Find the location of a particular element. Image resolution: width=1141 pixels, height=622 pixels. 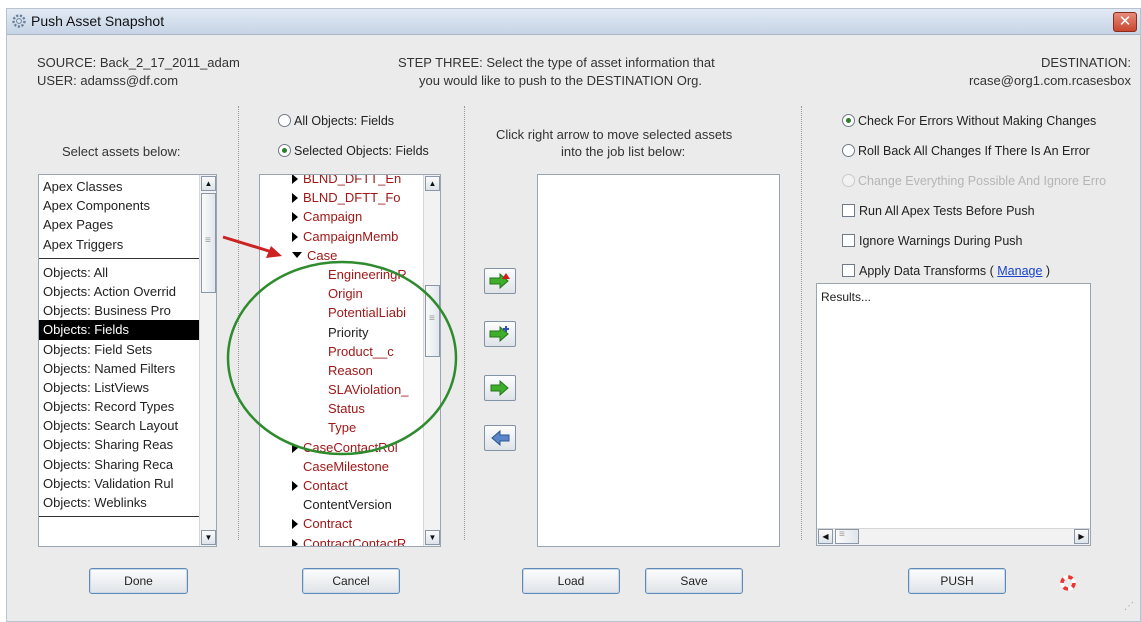

move-right-button is located at coordinates (500, 388).